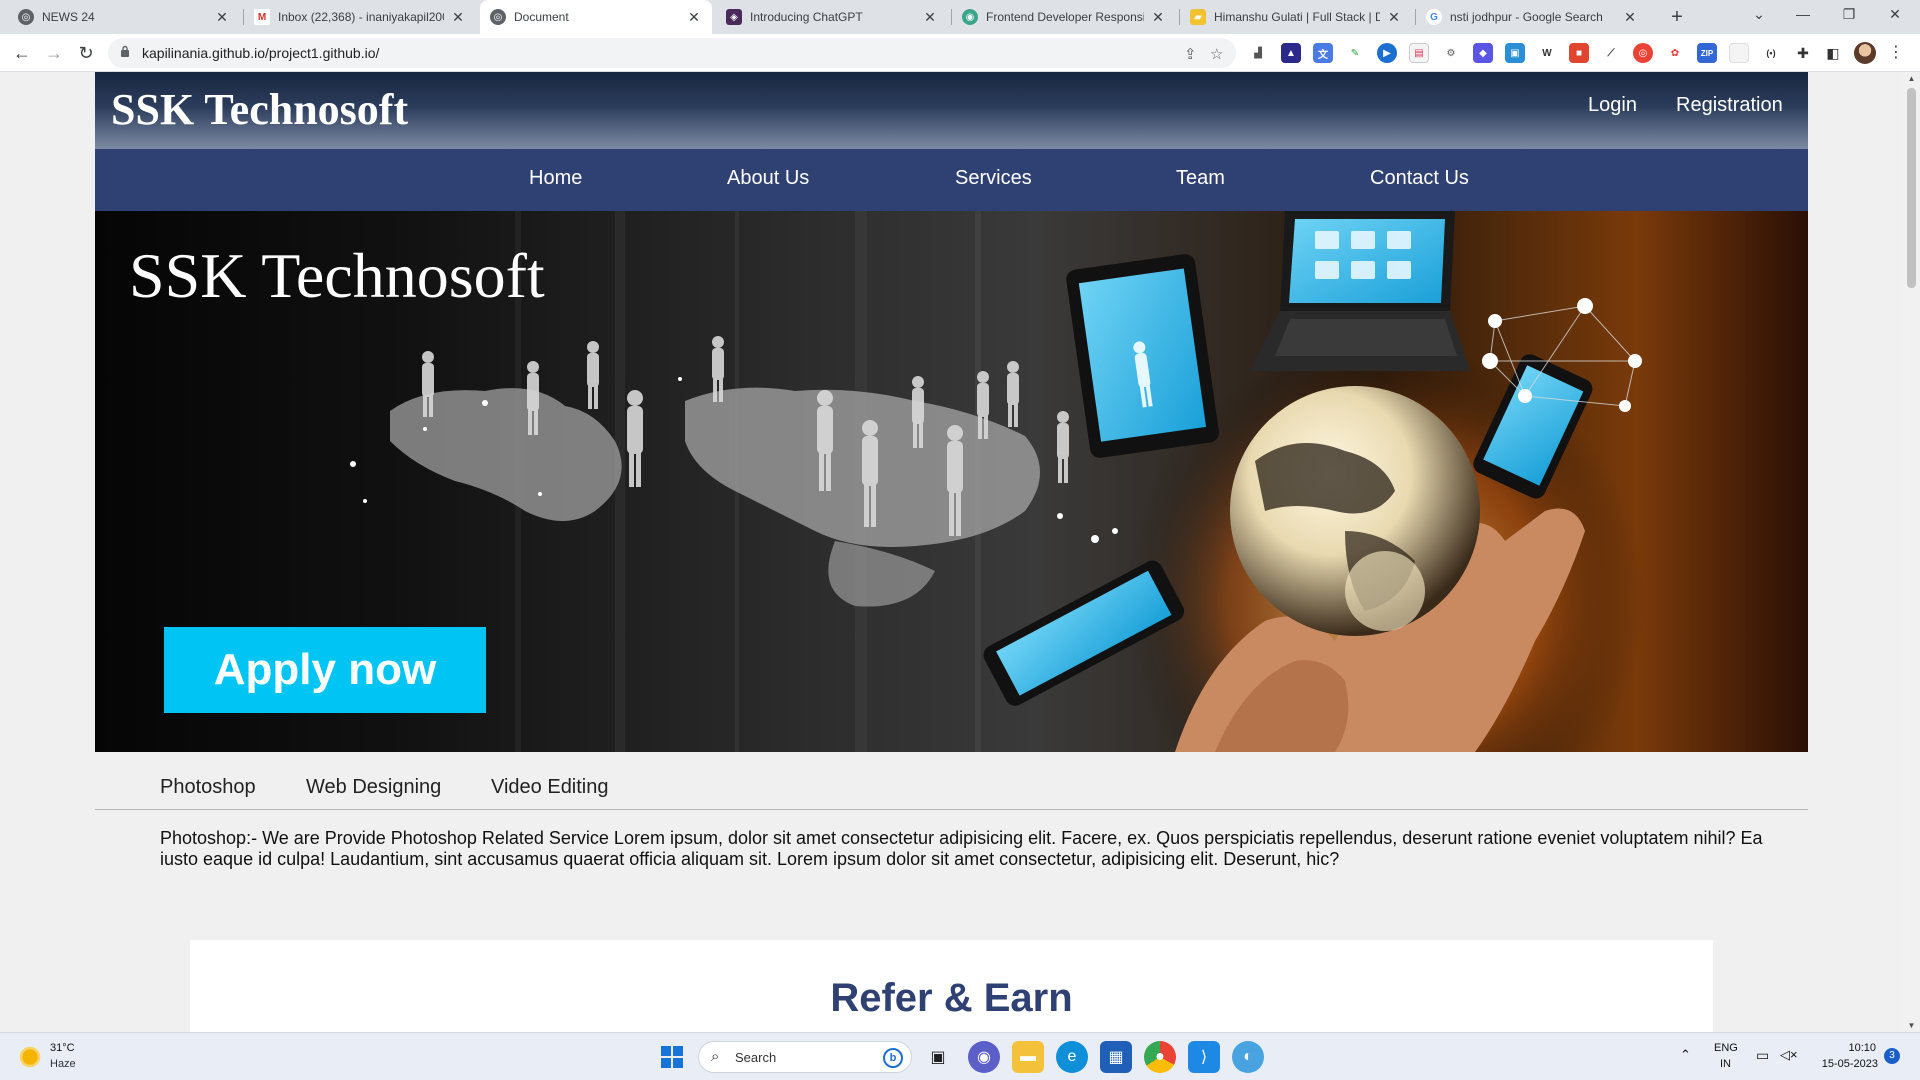 The width and height of the screenshot is (1920, 1080). What do you see at coordinates (715, 1056) in the screenshot?
I see `search-icon: ⌕` at bounding box center [715, 1056].